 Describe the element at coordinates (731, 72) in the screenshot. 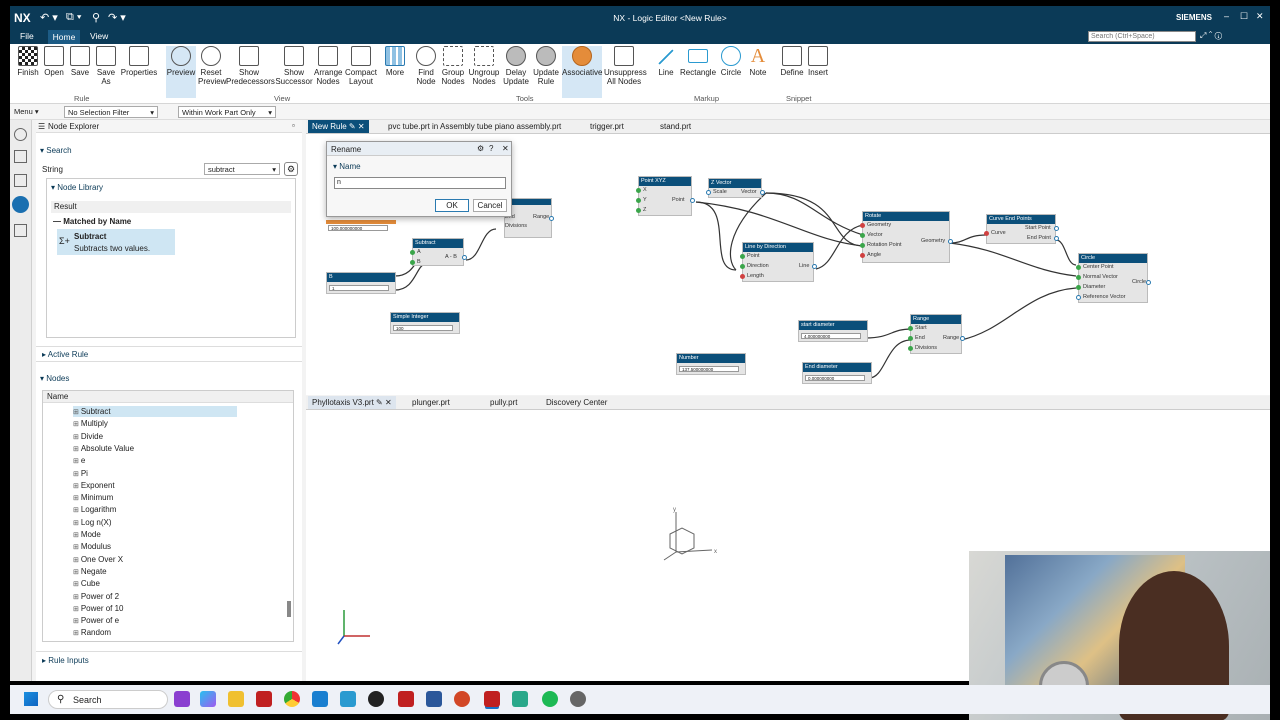

I see `circle-button: Circle` at that location.